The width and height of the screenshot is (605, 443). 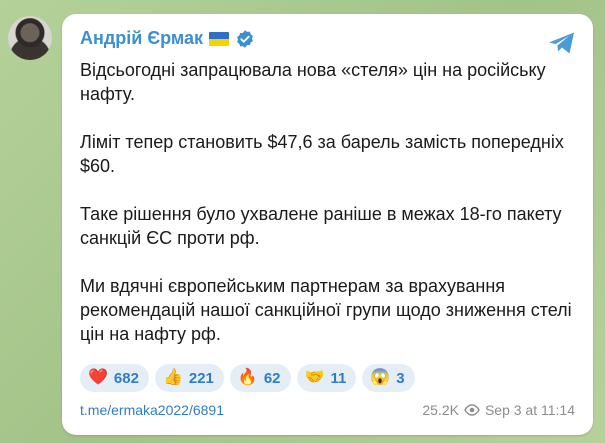 I want to click on reaction-count: 62, so click(x=272, y=378).